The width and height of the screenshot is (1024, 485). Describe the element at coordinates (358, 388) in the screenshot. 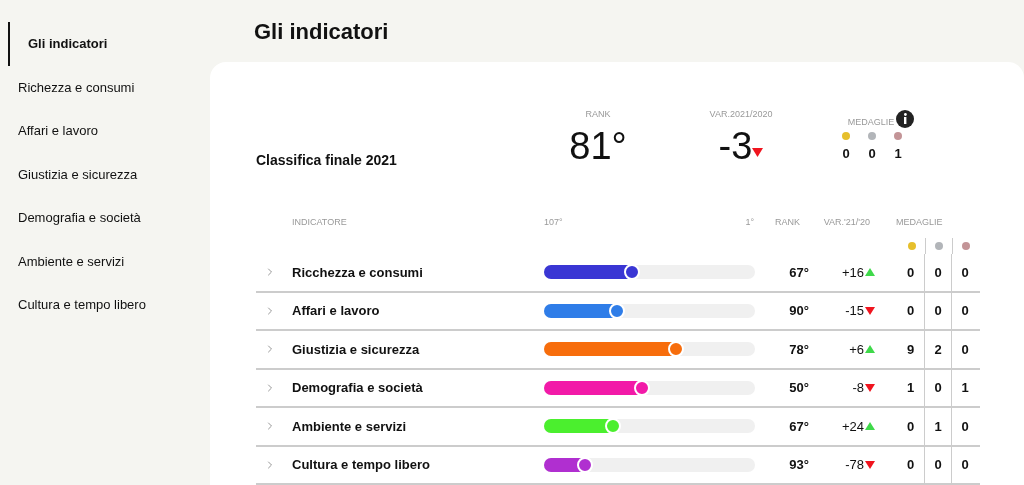

I see `indicator-name: Demografia e società` at that location.